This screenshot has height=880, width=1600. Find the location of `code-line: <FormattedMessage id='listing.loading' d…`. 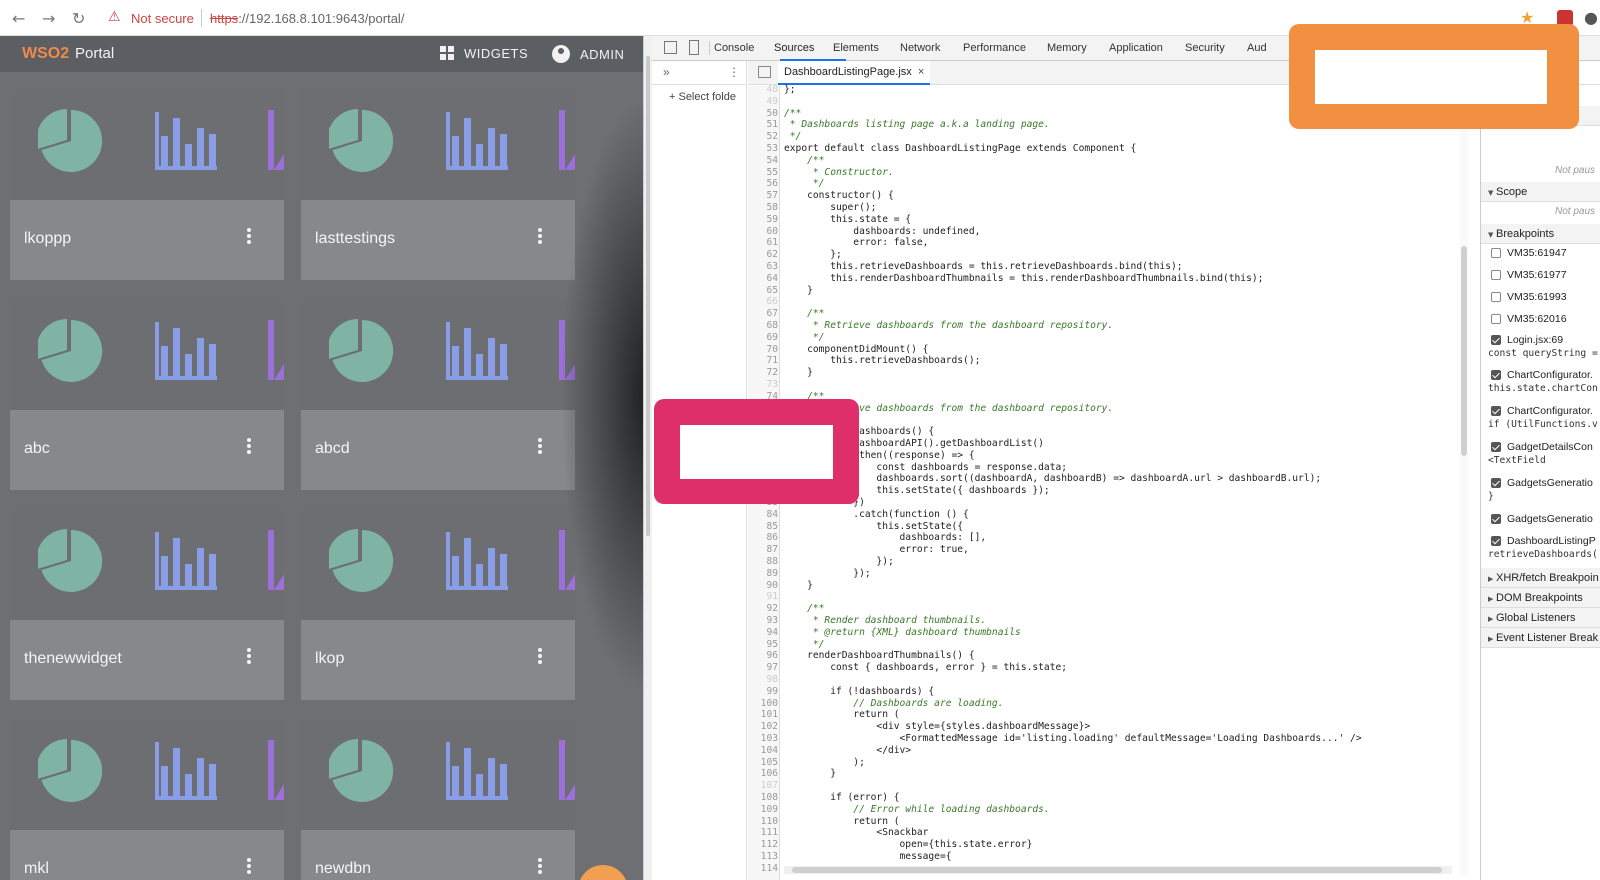

code-line: <FormattedMessage id='listing.loading' d… is located at coordinates (1073, 739).